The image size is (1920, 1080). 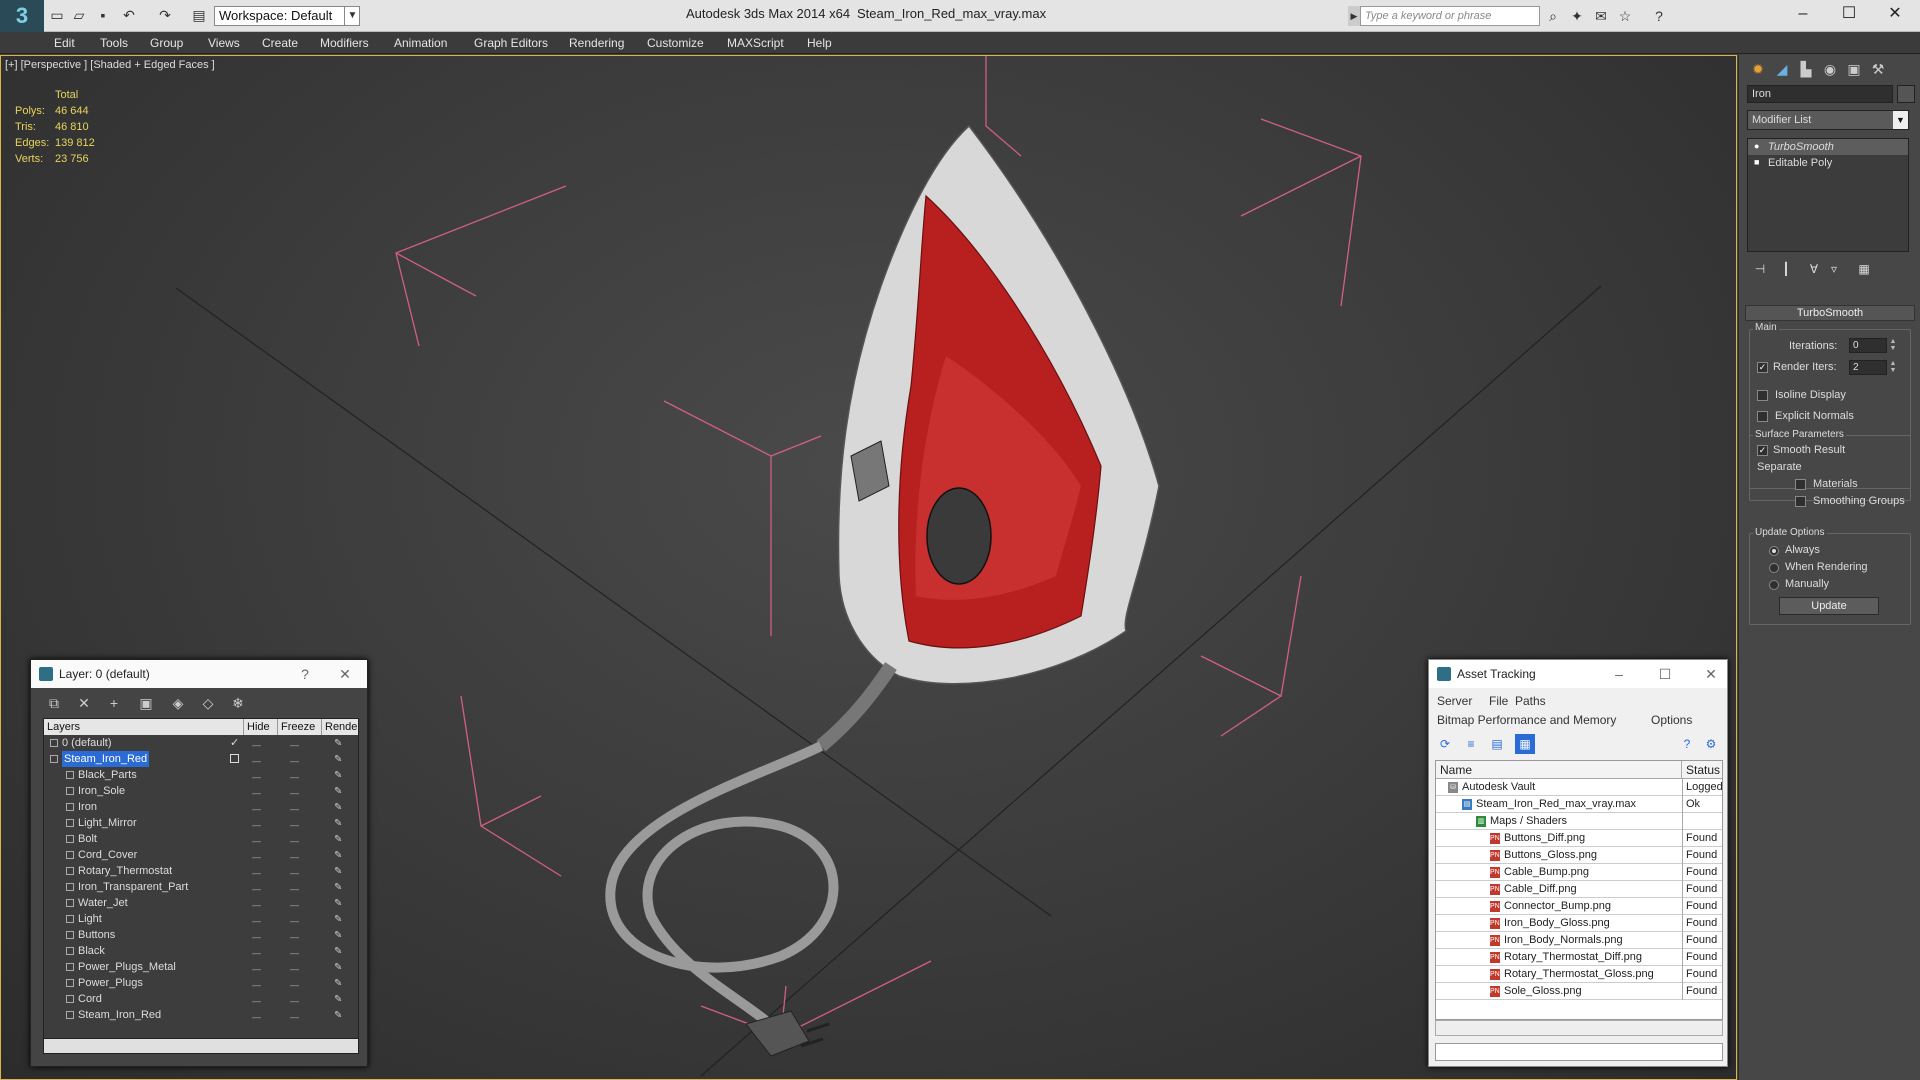 I want to click on menu-options: Options, so click(x=1671, y=720).